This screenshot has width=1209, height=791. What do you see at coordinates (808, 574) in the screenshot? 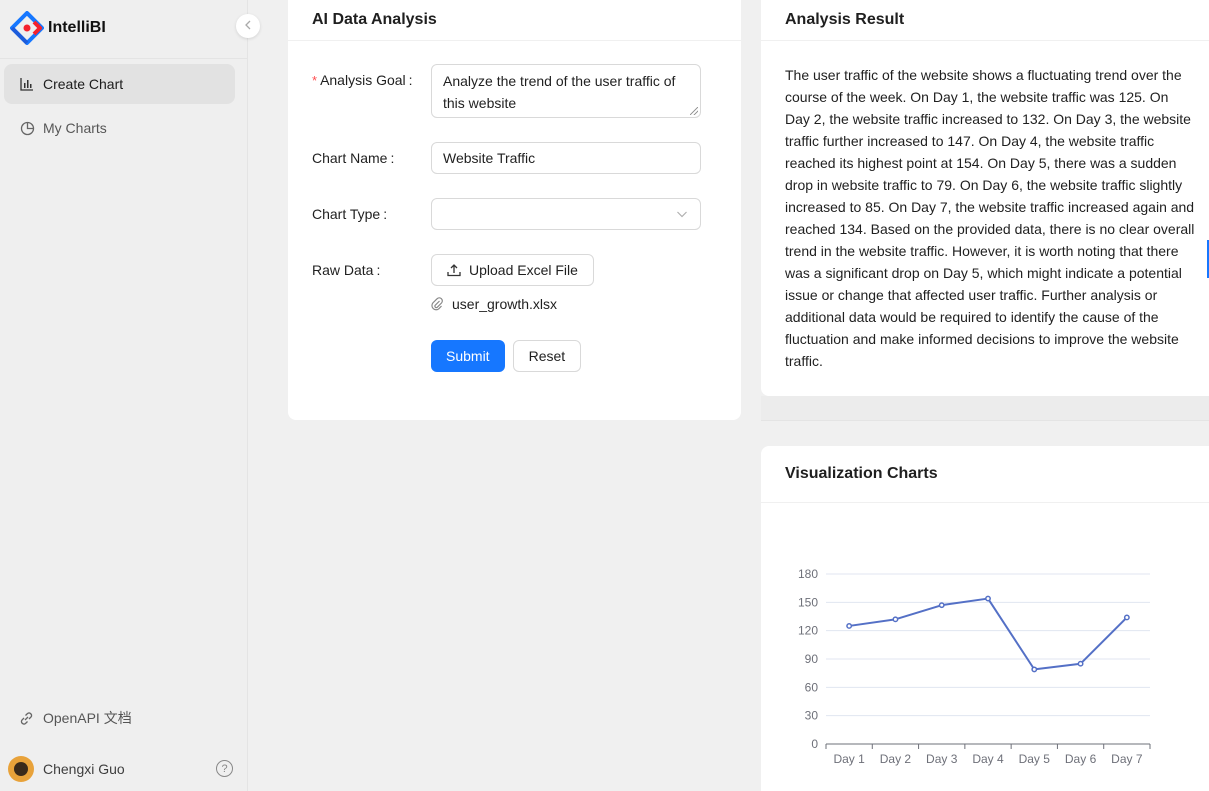
I see `y-tick-label: 180` at bounding box center [808, 574].